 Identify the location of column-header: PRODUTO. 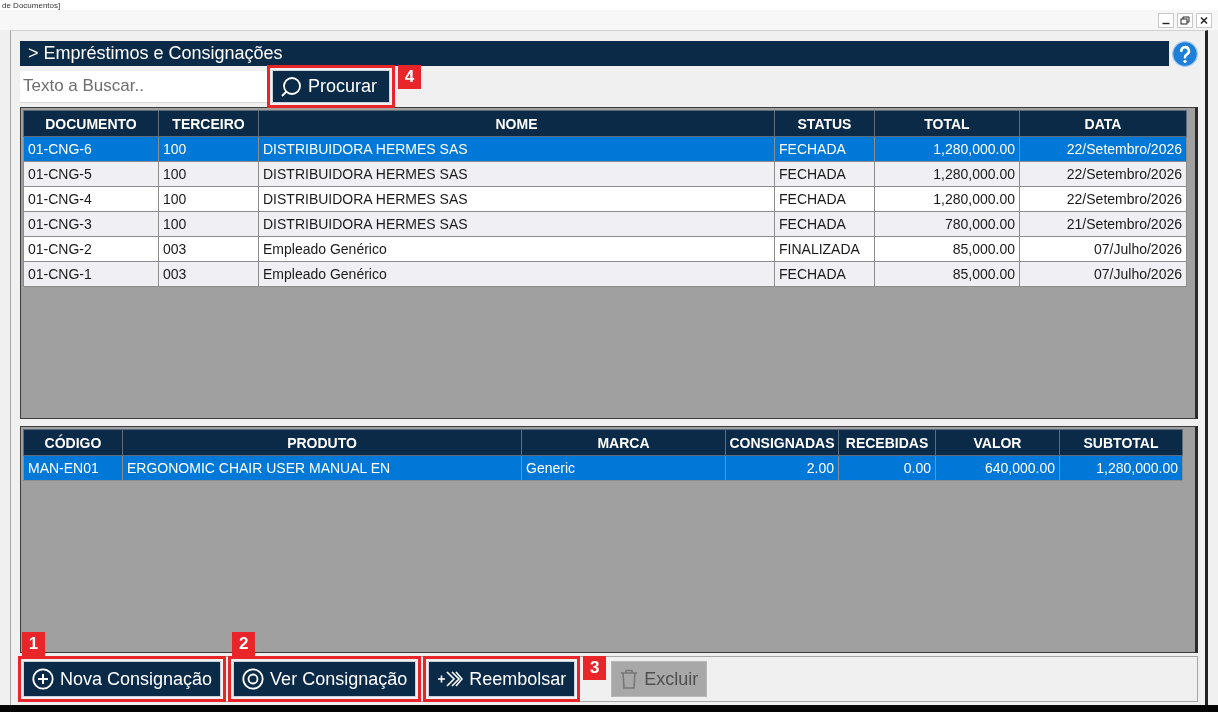
(322, 442).